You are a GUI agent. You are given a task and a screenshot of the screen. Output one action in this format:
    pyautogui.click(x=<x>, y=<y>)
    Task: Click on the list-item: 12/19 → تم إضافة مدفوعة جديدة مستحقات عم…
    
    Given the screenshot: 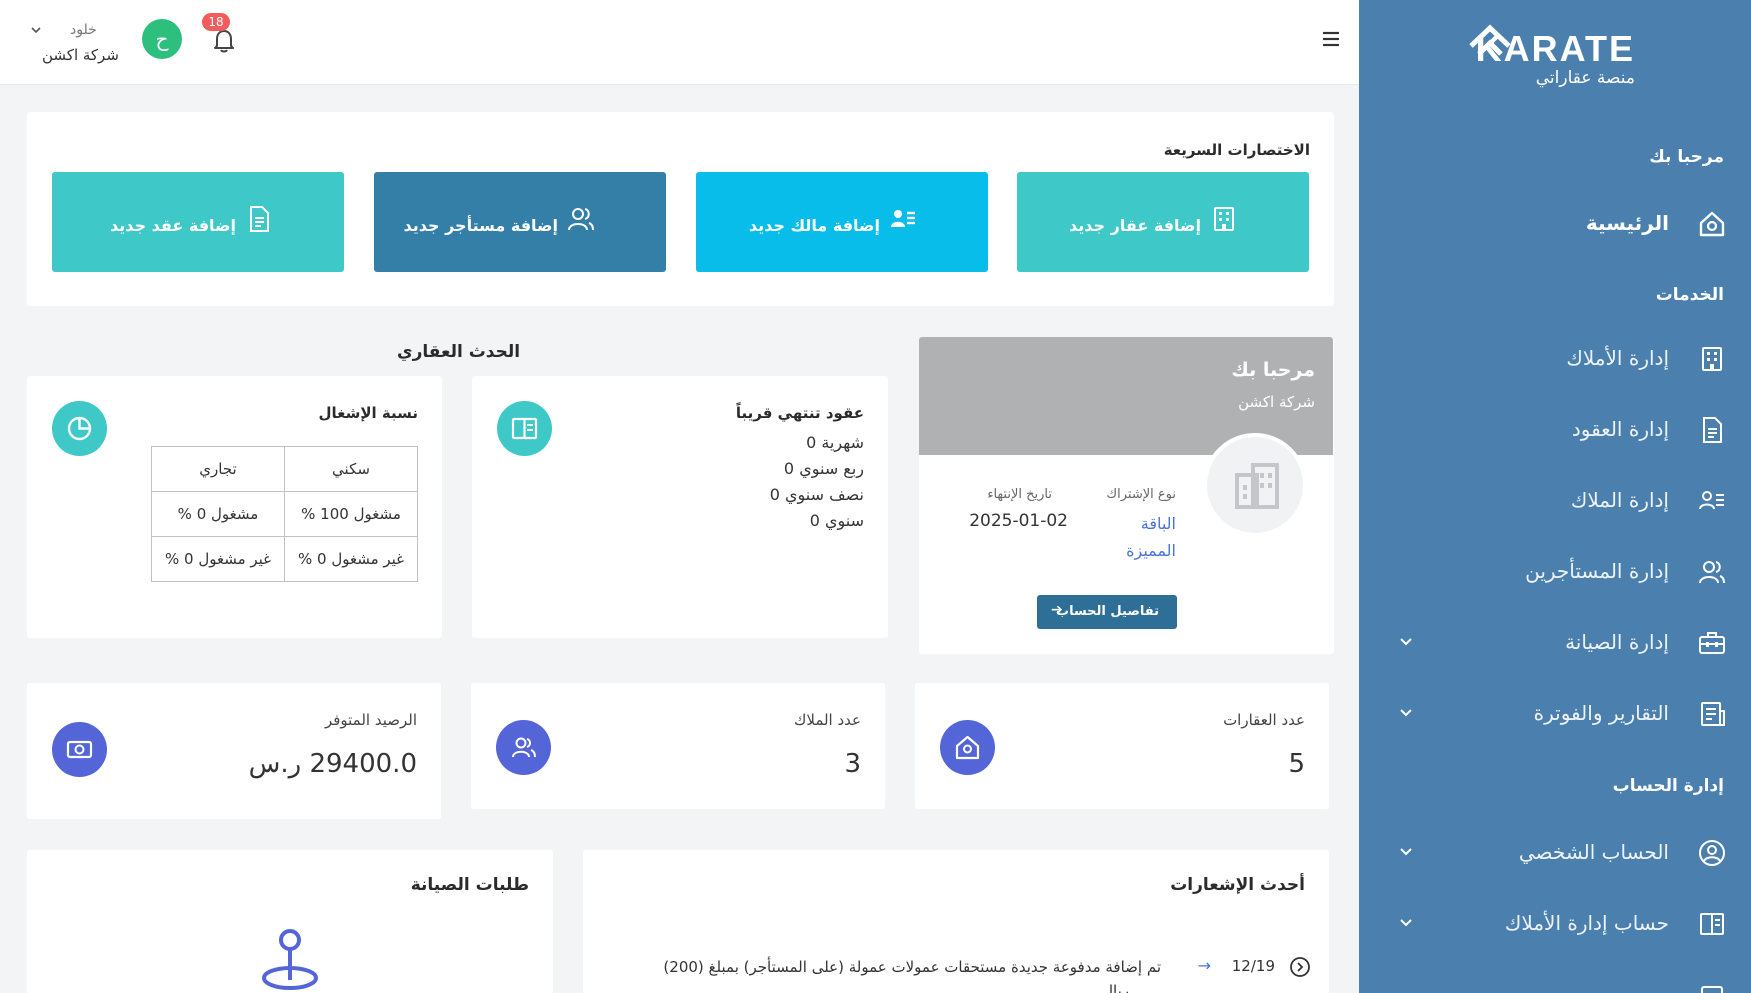 What is the action you would take?
    pyautogui.click(x=956, y=974)
    